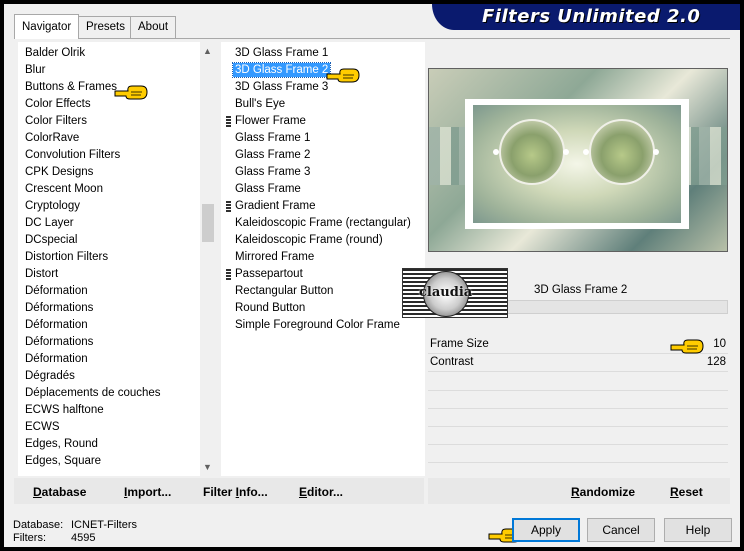  I want to click on scroll-up-arrow-icon: ▲, so click(207, 51).